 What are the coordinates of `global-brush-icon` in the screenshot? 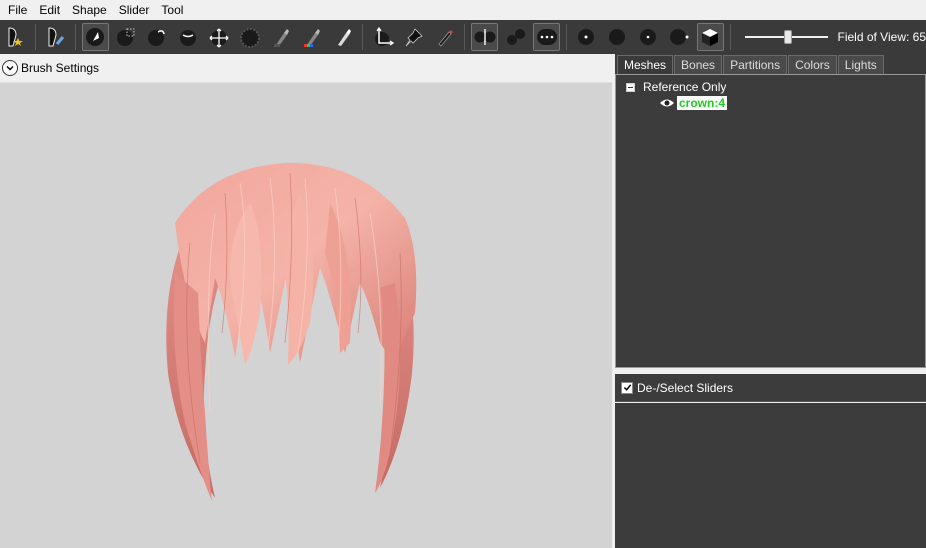 It's located at (546, 37).